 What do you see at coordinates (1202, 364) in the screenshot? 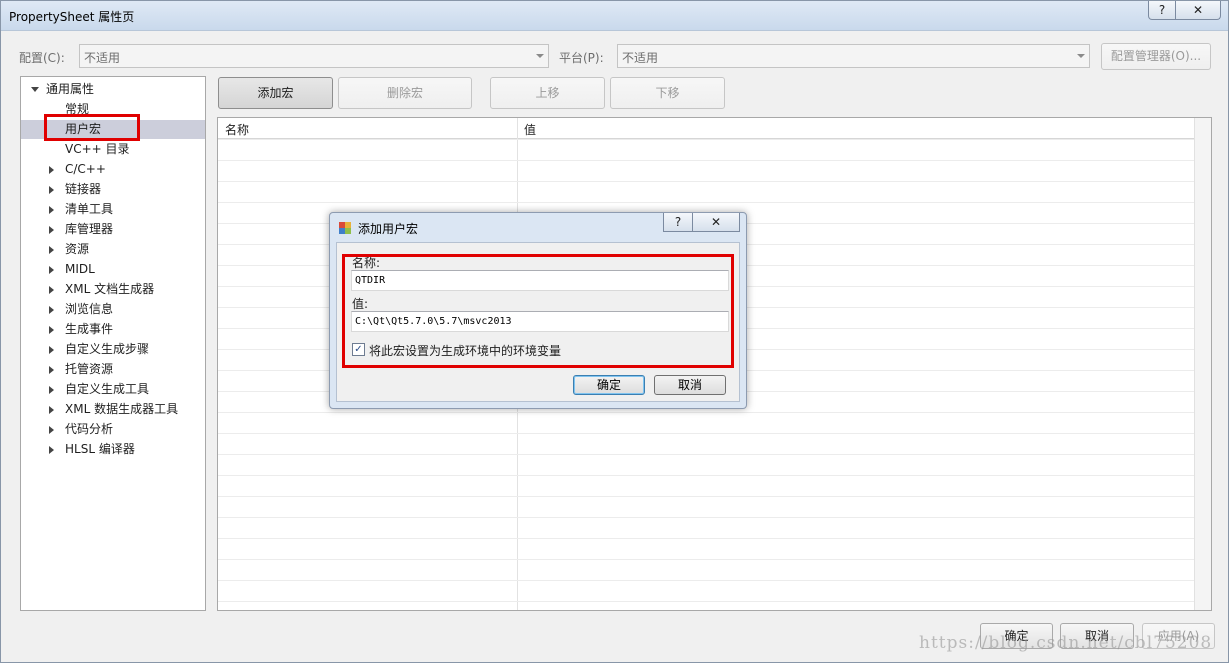
I see `grid-scrollbar` at bounding box center [1202, 364].